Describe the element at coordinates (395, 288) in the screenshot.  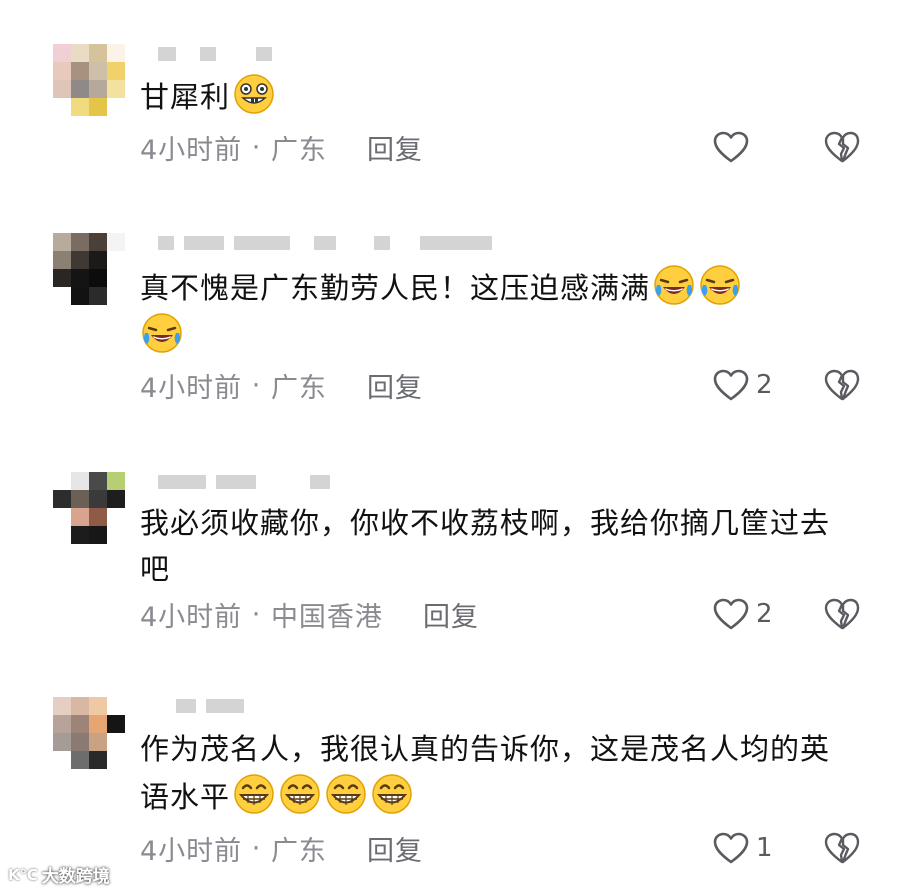
I see `comment-text-content: 真不愧是广东勤劳人民！这压迫感满满` at that location.